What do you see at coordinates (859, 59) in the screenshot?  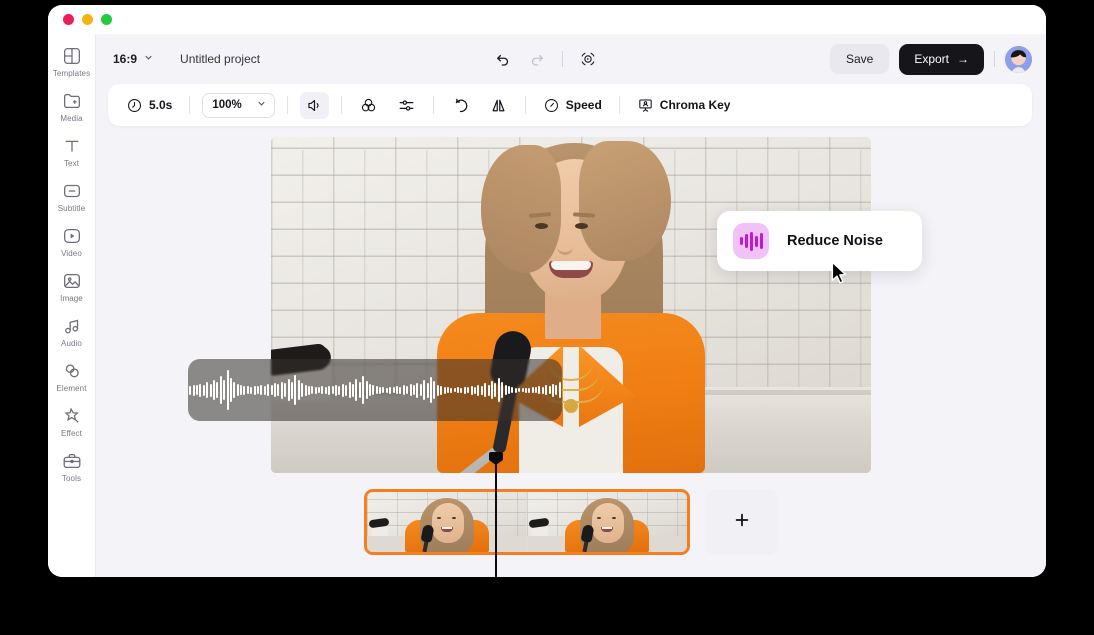 I see `save-button: Save` at bounding box center [859, 59].